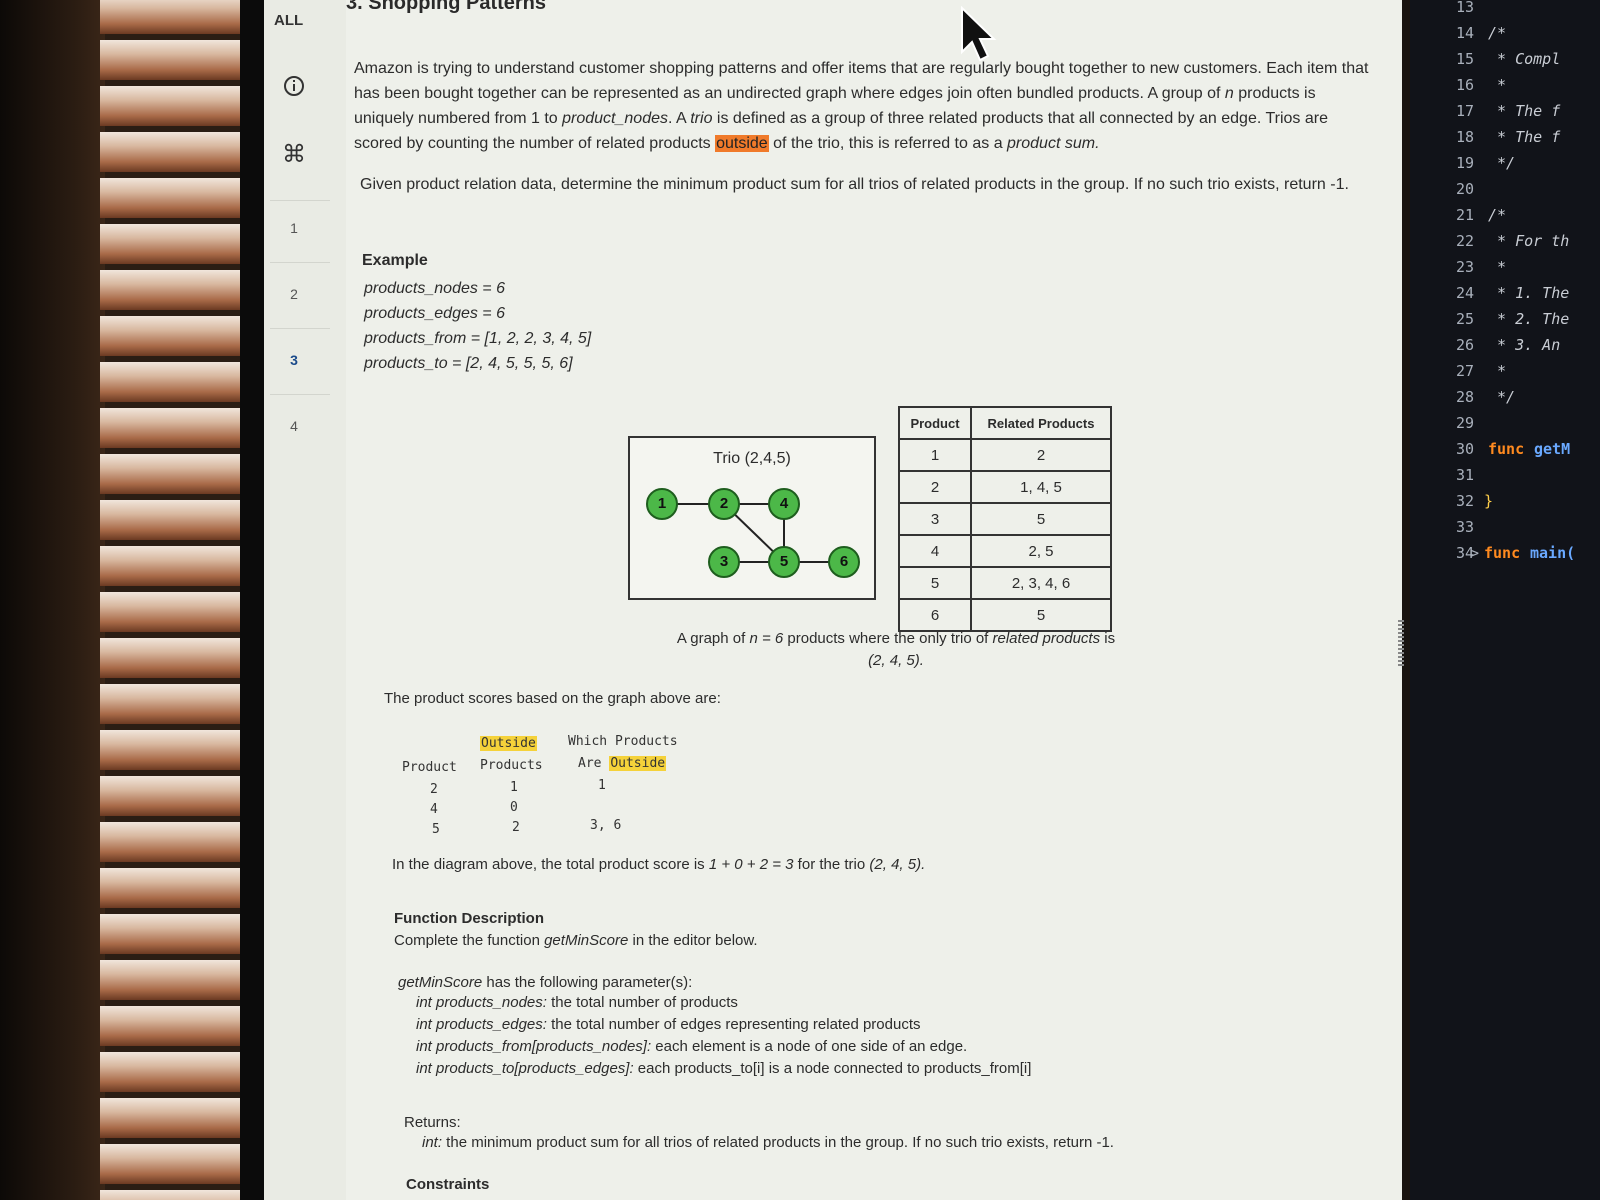 Image resolution: width=1600 pixels, height=1200 pixels. Describe the element at coordinates (1464, 241) in the screenshot. I see `line-number: 22` at that location.